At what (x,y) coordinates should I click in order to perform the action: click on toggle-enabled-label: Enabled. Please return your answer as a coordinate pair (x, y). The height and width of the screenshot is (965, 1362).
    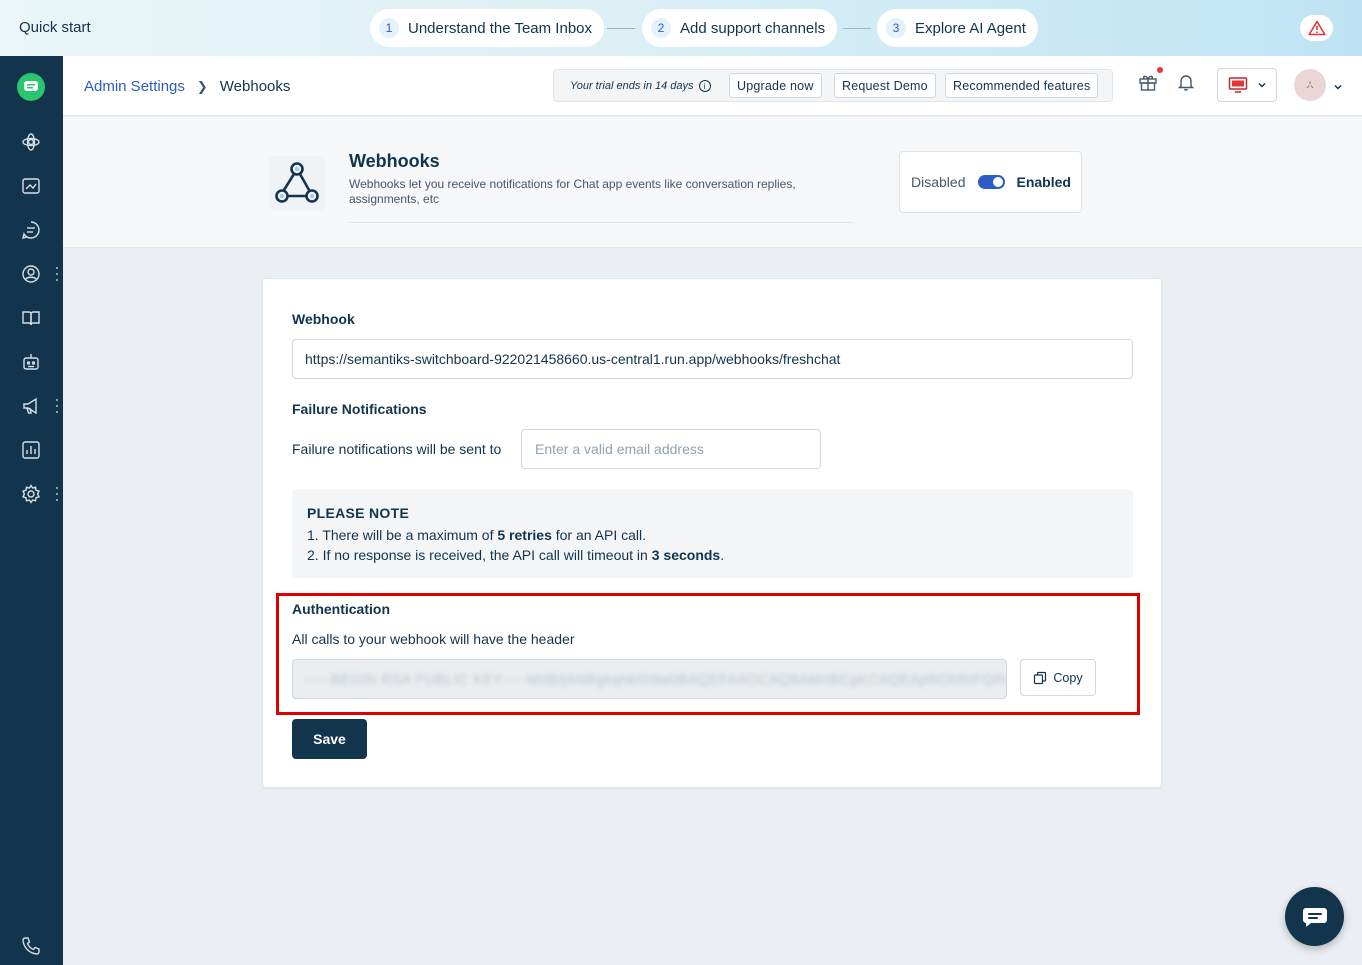
    Looking at the image, I should click on (1043, 182).